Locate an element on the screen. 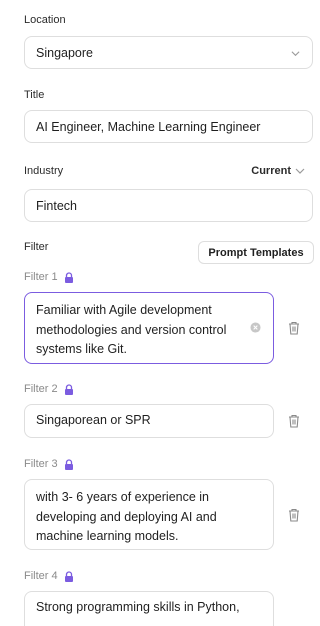 This screenshot has width=320, height=626. filter-4-label: Filter 4 is located at coordinates (49, 576).